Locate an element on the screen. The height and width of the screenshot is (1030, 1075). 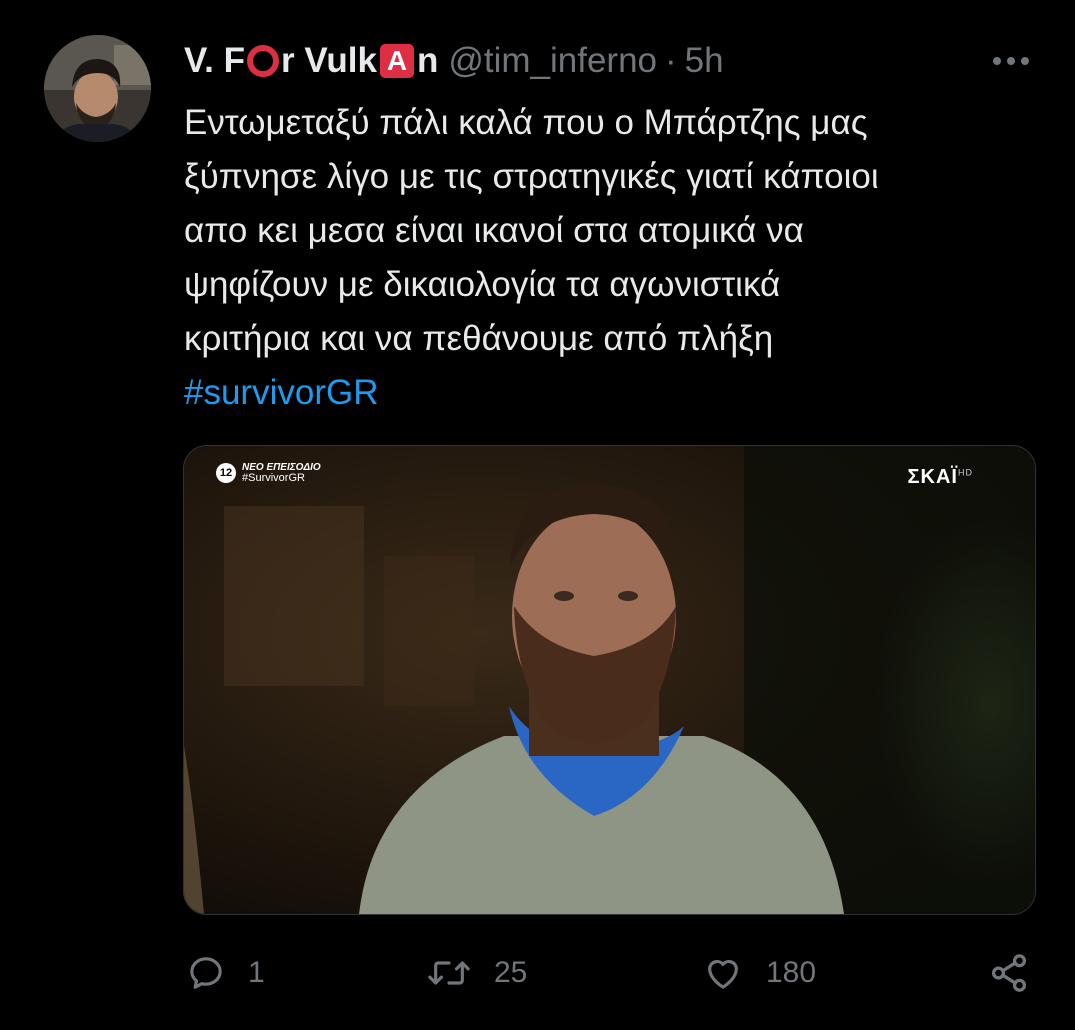
tweet-header: V. F r Vulk A n @tim_inferno · 5h is located at coordinates (454, 61).